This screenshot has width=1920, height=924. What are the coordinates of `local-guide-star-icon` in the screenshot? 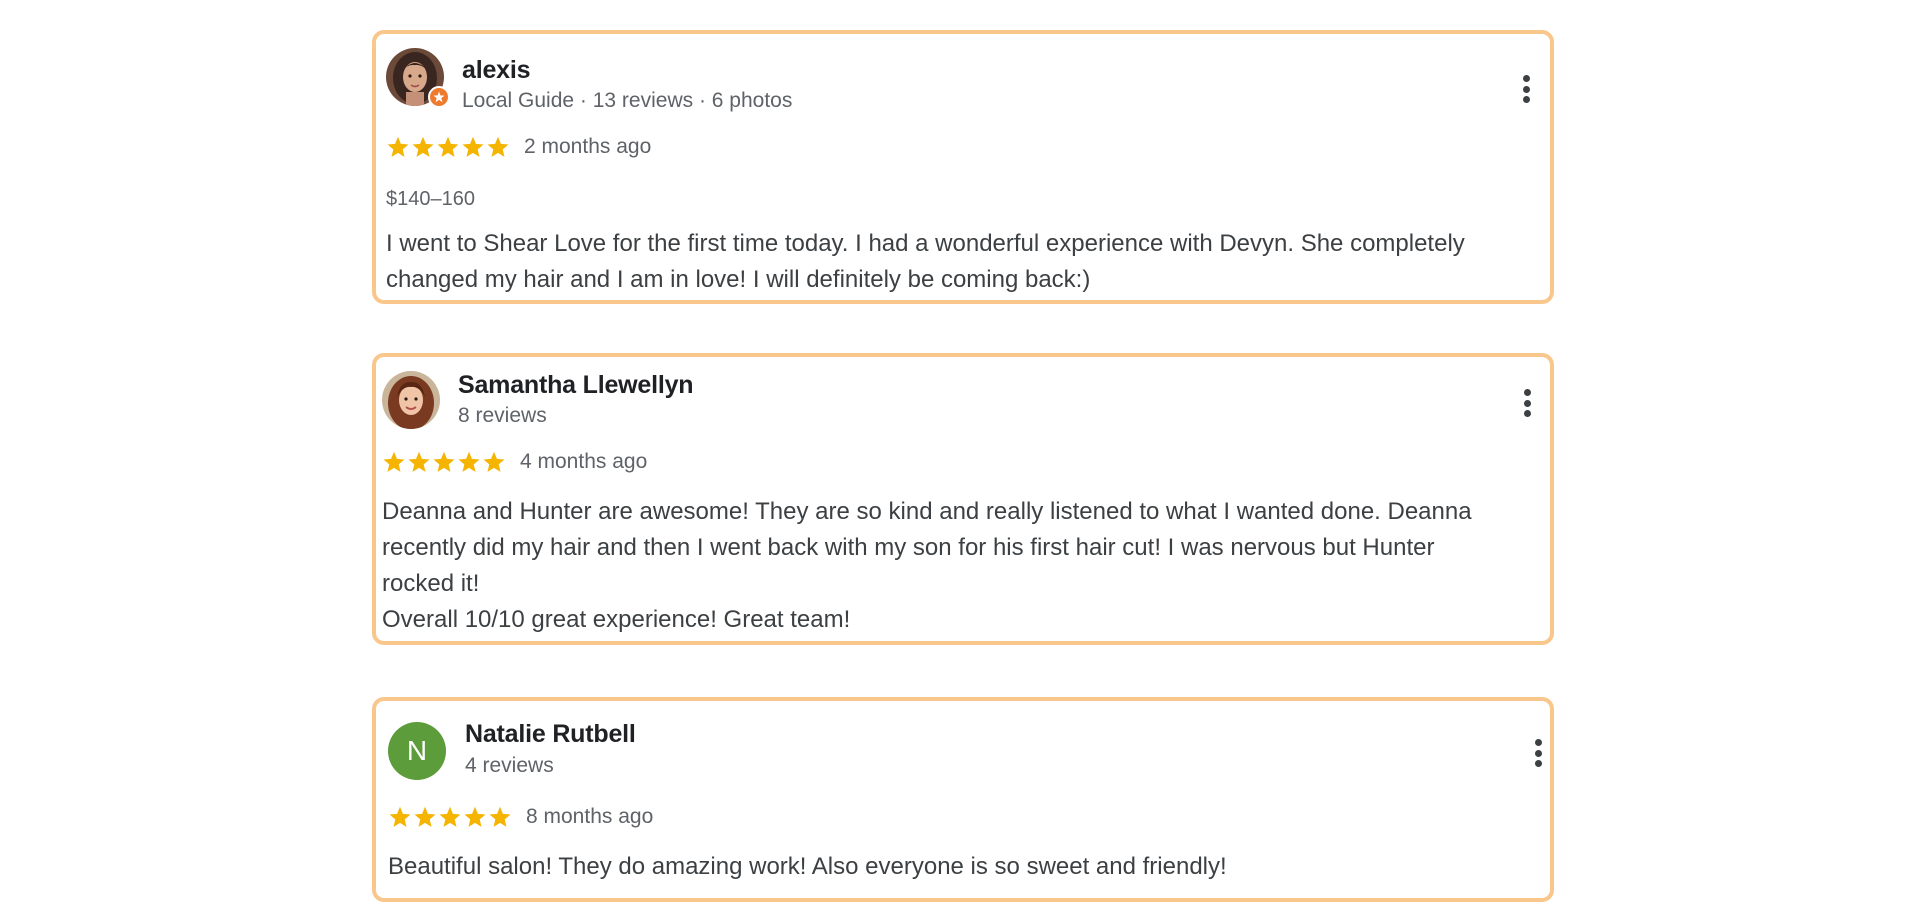 It's located at (439, 97).